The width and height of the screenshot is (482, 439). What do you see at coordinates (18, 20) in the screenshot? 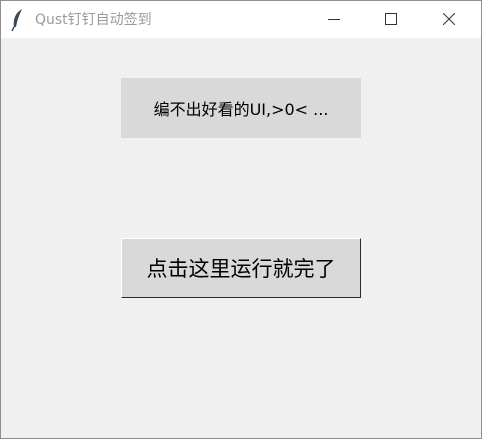
I see `feather-icon` at bounding box center [18, 20].